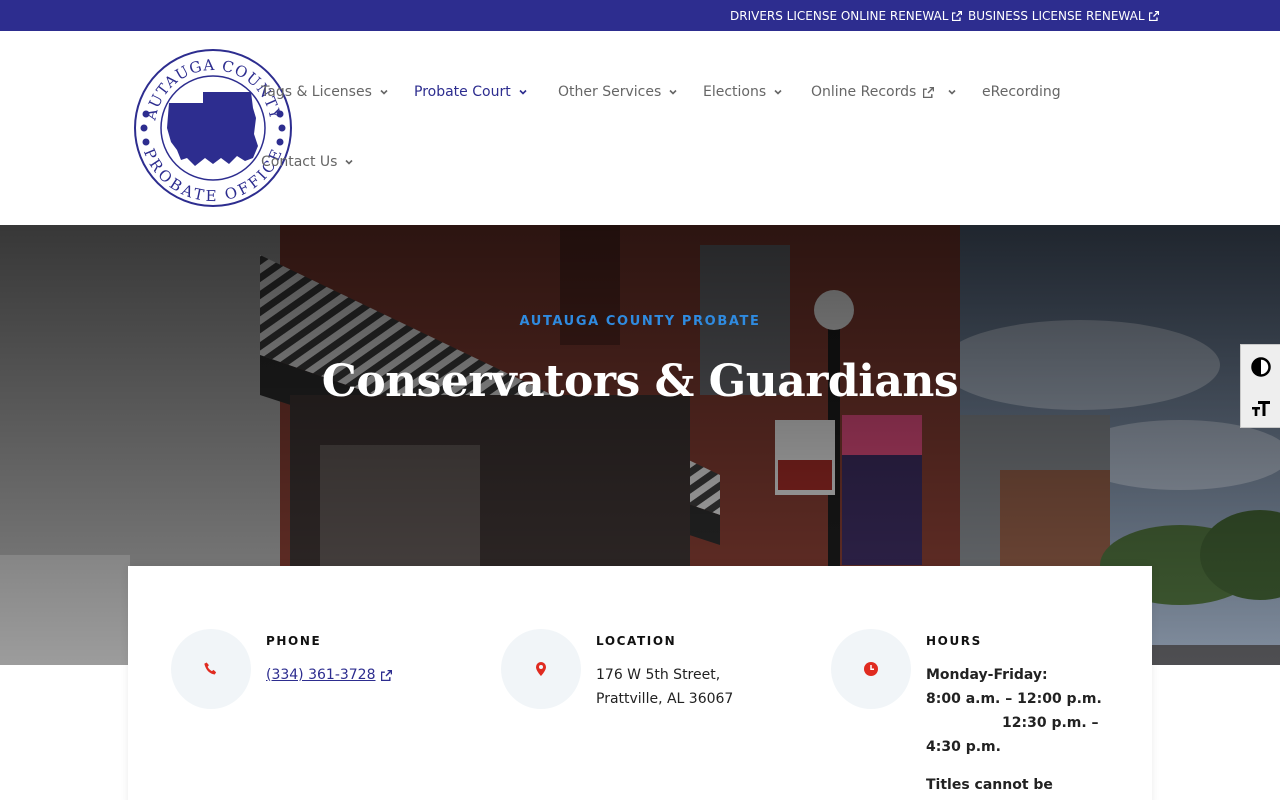  What do you see at coordinates (610, 92) in the screenshot?
I see `nav-other-services-label: Other Services` at bounding box center [610, 92].